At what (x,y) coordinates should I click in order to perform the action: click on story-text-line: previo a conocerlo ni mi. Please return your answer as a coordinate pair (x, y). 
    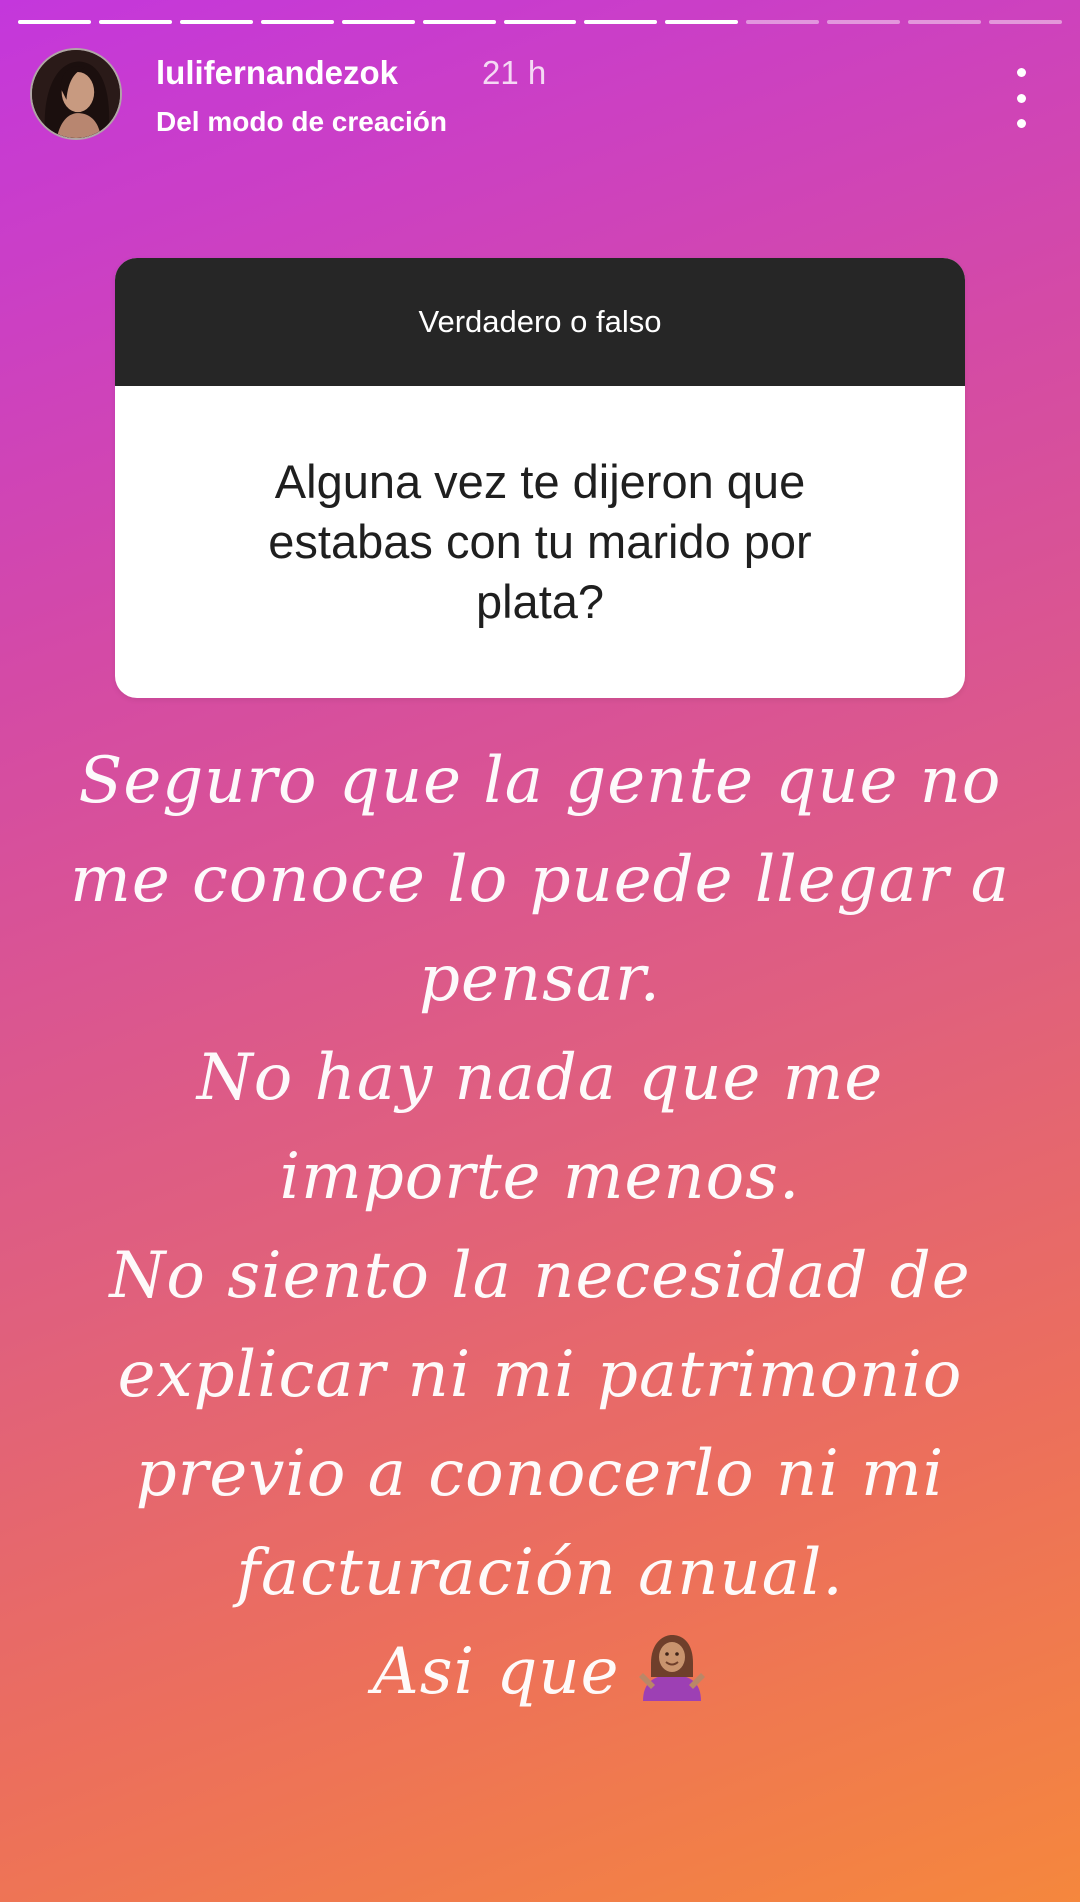
    Looking at the image, I should click on (540, 1474).